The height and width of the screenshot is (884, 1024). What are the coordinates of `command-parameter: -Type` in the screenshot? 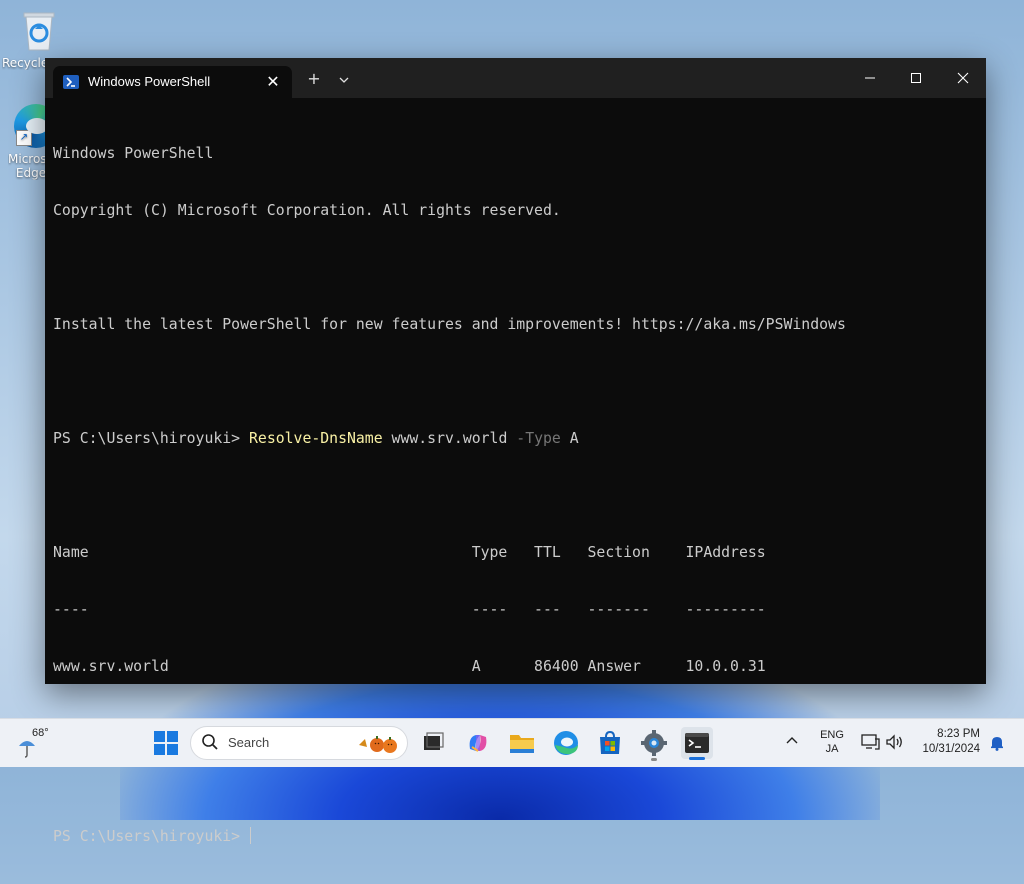 It's located at (538, 438).